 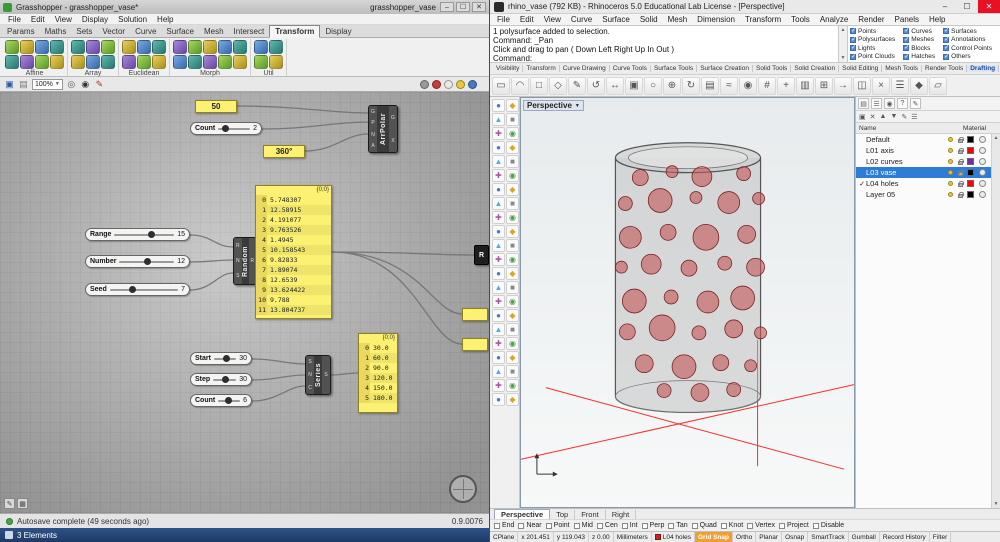 I want to click on gh-tab-sets: Sets, so click(x=84, y=31).